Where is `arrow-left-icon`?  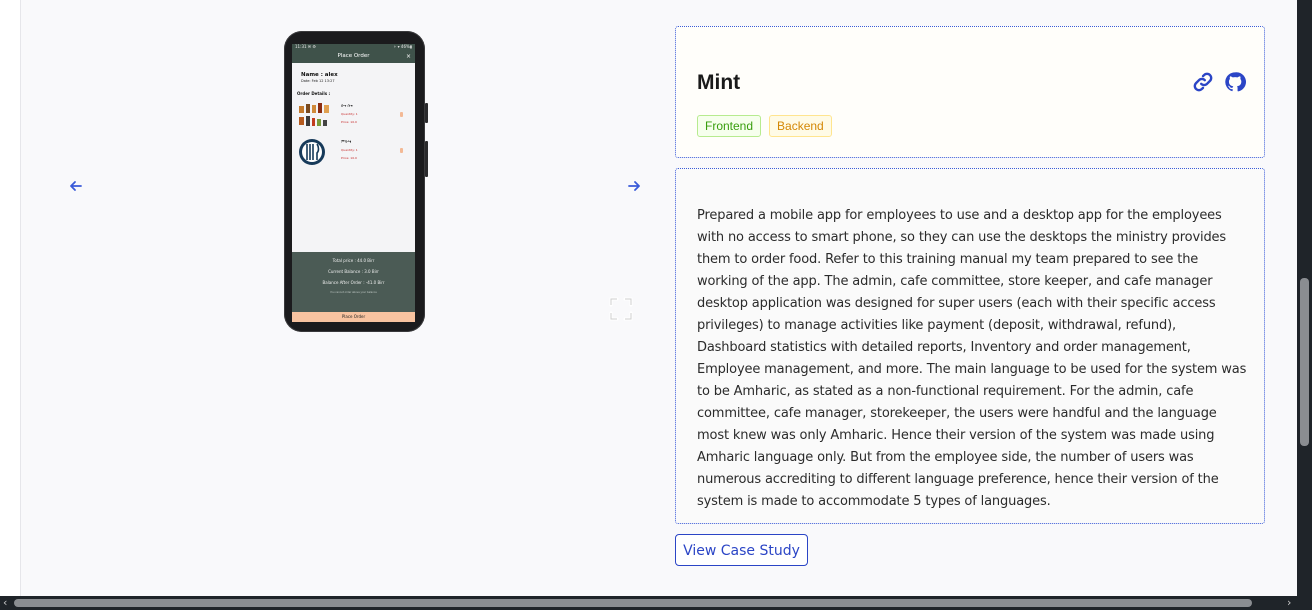
arrow-left-icon is located at coordinates (76, 186).